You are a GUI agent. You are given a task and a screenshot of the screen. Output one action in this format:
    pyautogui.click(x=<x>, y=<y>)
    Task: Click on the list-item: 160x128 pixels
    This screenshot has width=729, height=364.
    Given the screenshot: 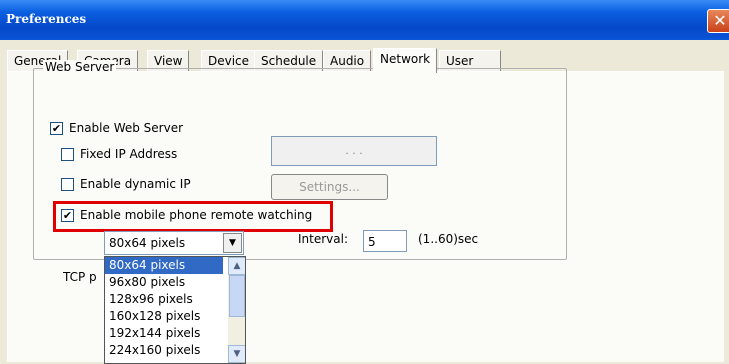 What is the action you would take?
    pyautogui.click(x=164, y=316)
    